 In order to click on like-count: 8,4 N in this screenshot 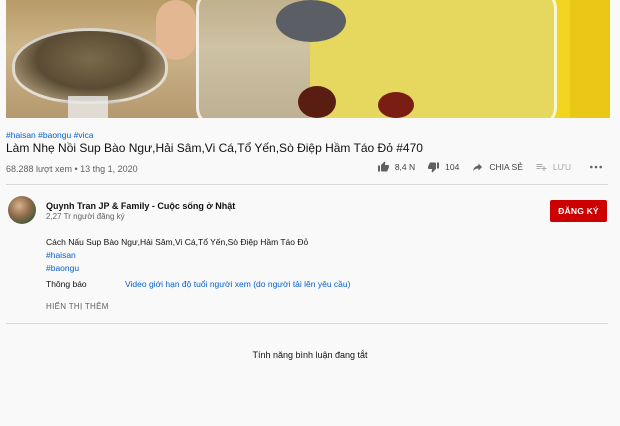, I will do `click(405, 167)`.